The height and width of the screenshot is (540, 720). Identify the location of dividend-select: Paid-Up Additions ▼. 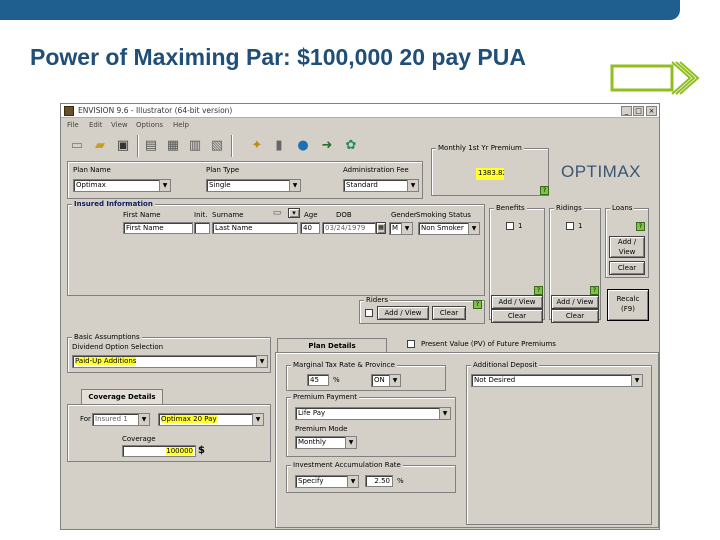
(170, 361).